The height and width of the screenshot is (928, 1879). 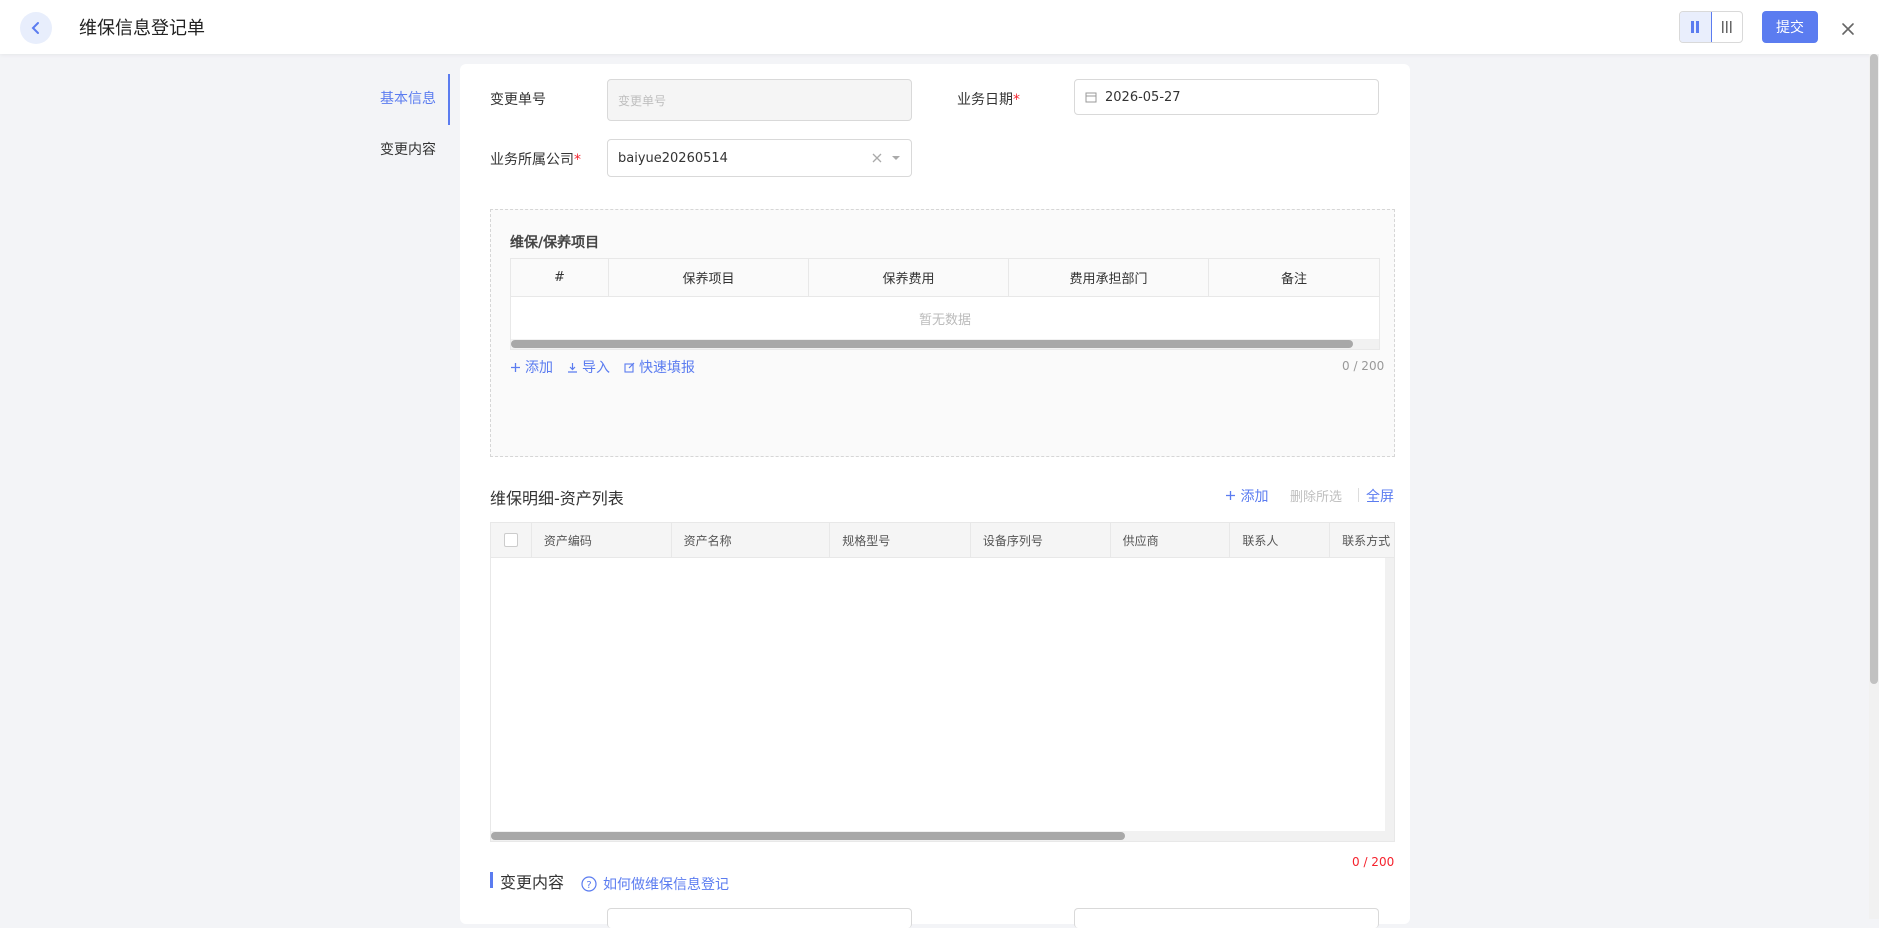 I want to click on three-column-view-button, so click(x=1727, y=27).